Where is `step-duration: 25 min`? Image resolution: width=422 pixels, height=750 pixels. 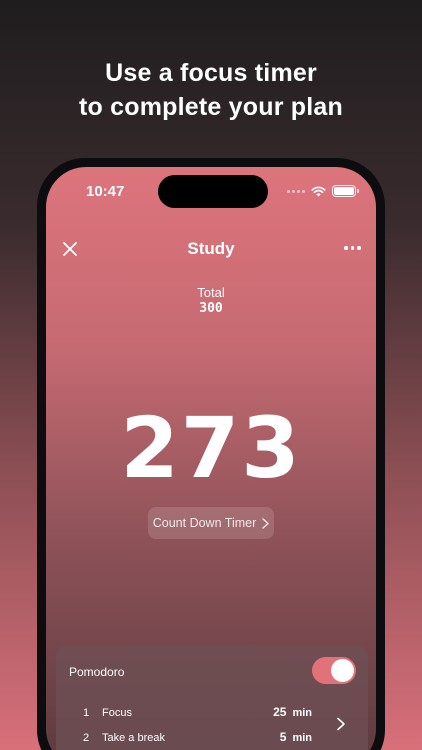 step-duration: 25 min is located at coordinates (292, 712).